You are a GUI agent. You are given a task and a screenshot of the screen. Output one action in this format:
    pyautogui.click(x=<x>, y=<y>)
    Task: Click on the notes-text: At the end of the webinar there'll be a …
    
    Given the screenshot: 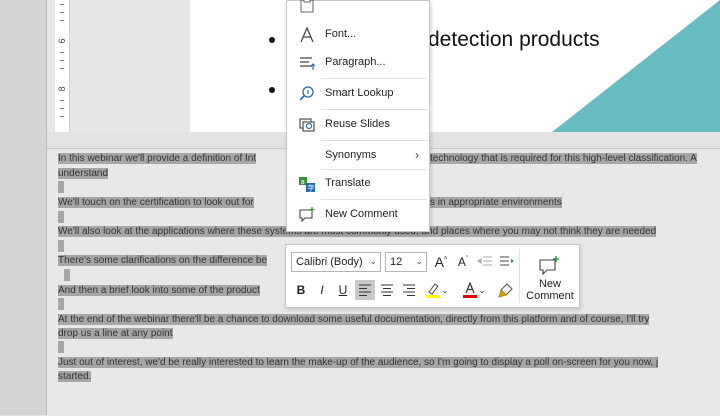 What is the action you would take?
    pyautogui.click(x=354, y=319)
    